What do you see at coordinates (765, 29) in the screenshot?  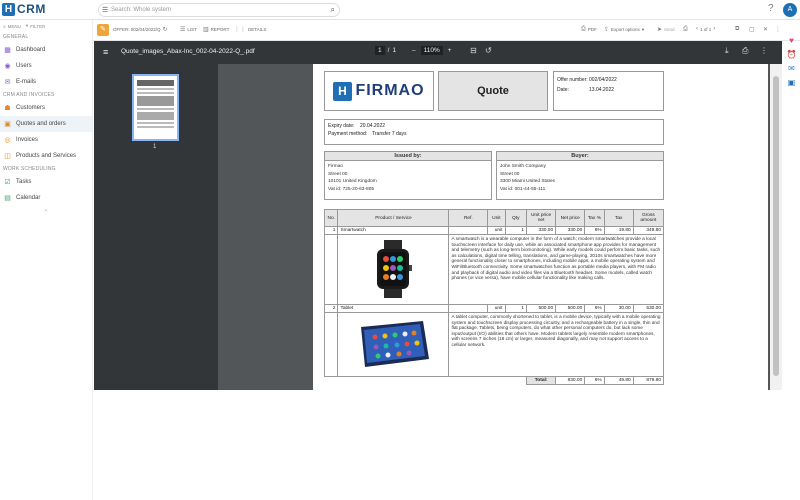 I see `close-button: ✕` at bounding box center [765, 29].